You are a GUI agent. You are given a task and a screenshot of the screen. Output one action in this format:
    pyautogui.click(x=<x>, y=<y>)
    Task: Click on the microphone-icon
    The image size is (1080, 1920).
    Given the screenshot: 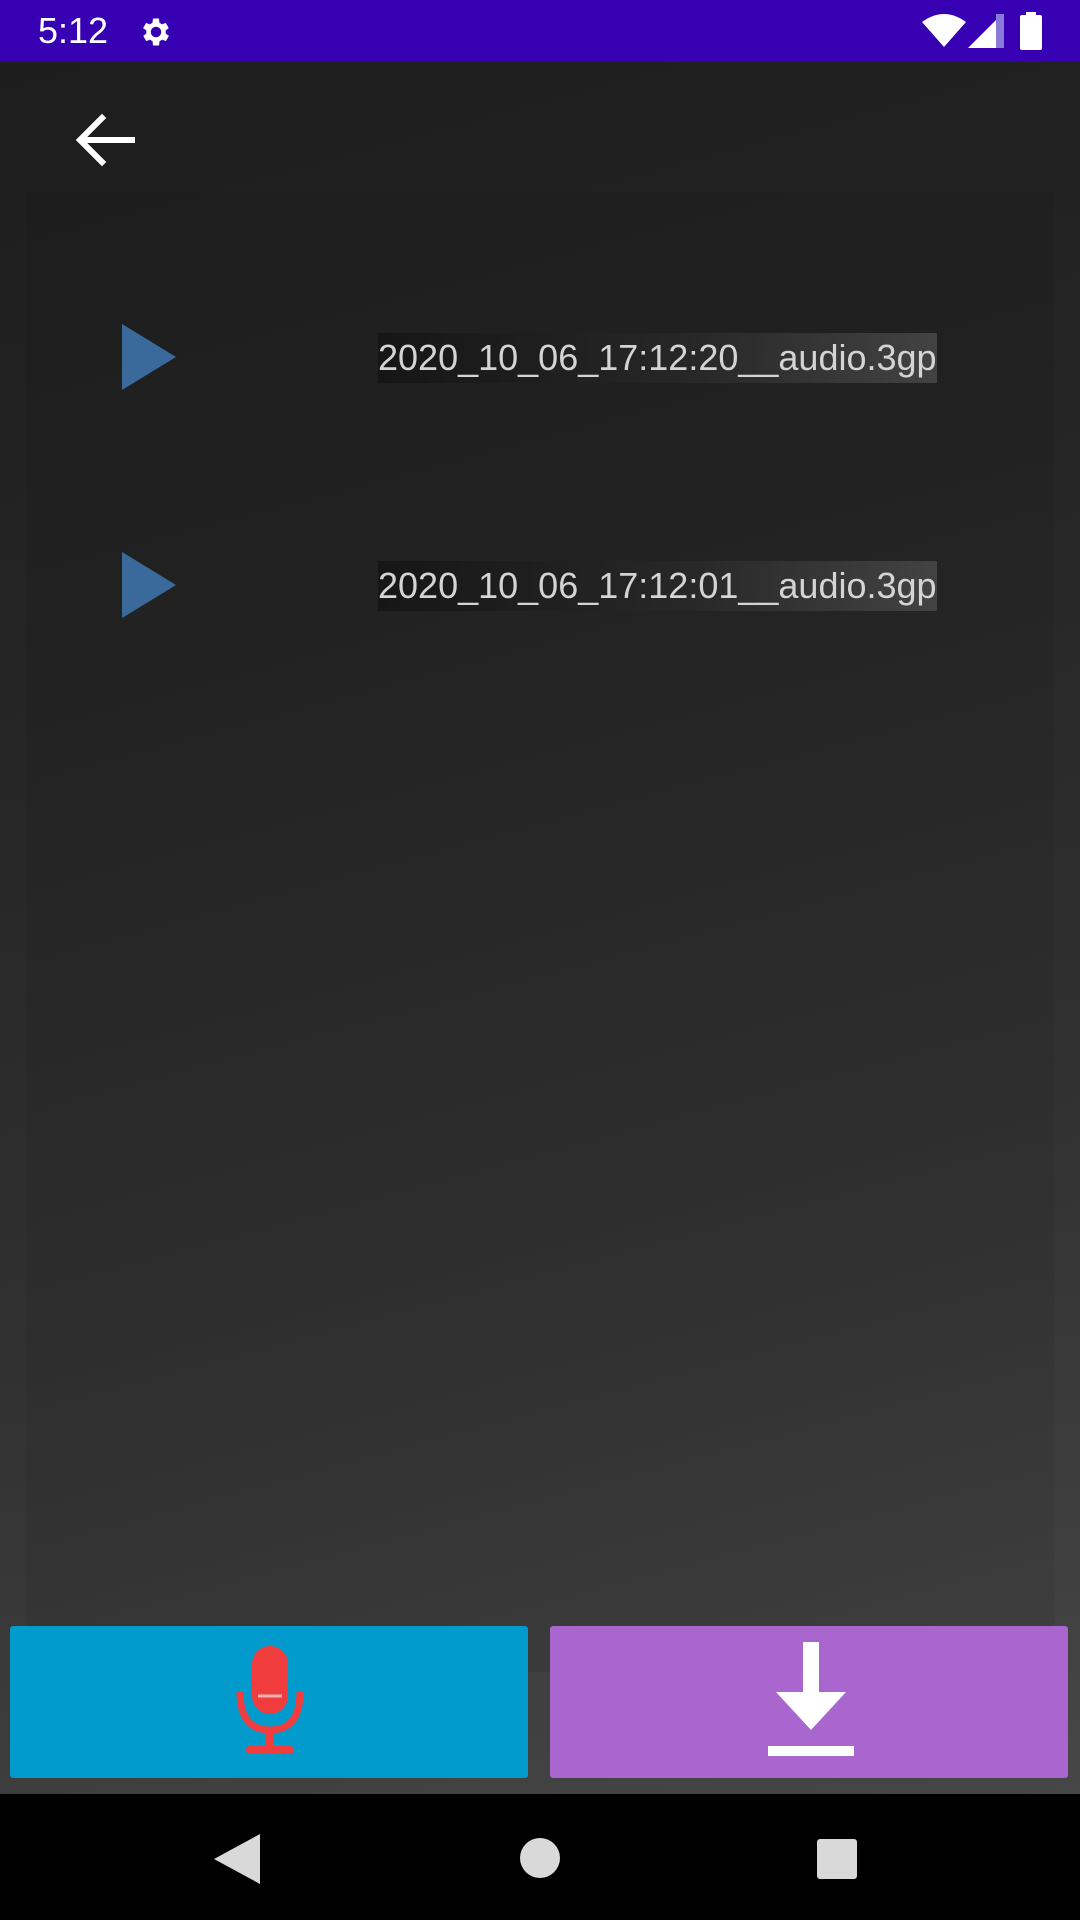 What is the action you would take?
    pyautogui.click(x=270, y=1700)
    